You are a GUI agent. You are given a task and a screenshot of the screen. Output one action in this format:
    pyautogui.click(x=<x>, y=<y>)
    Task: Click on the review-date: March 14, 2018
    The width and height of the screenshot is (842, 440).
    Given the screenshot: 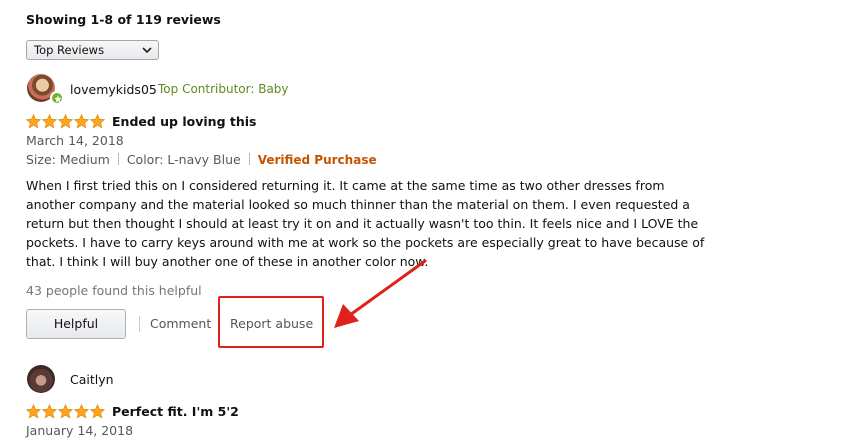 What is the action you would take?
    pyautogui.click(x=75, y=140)
    